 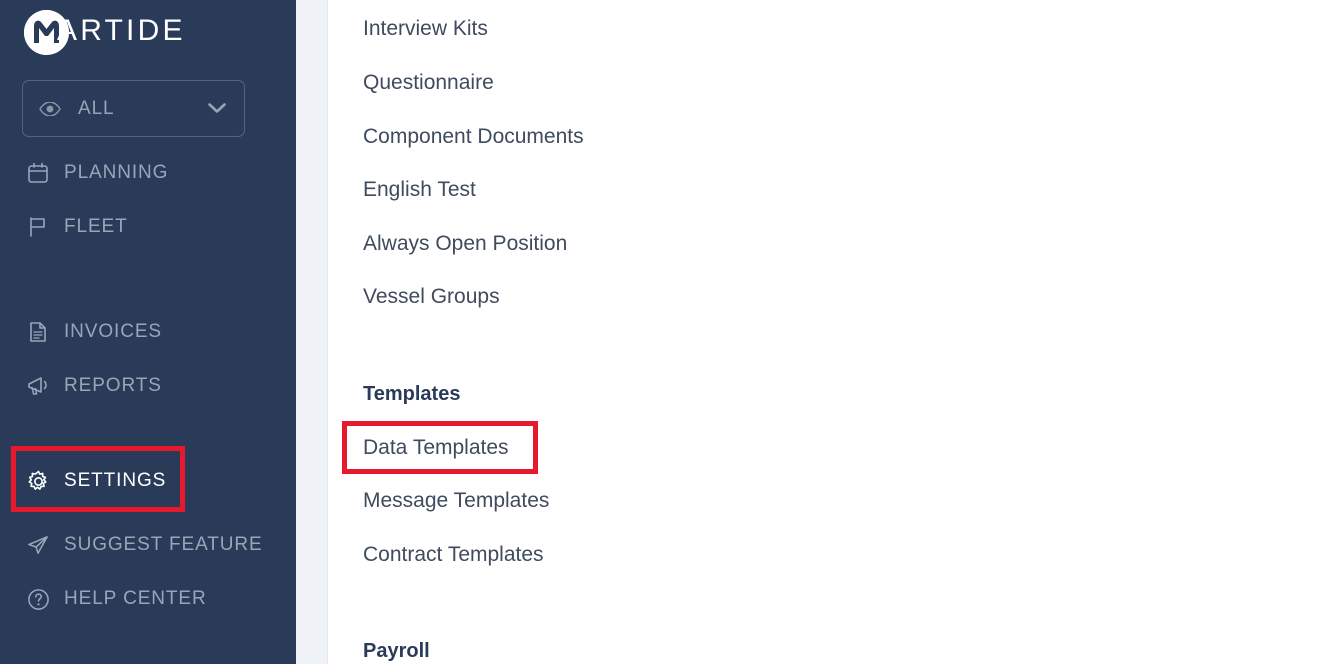 I want to click on sidebar-item-fleet: FLEET, so click(x=148, y=227).